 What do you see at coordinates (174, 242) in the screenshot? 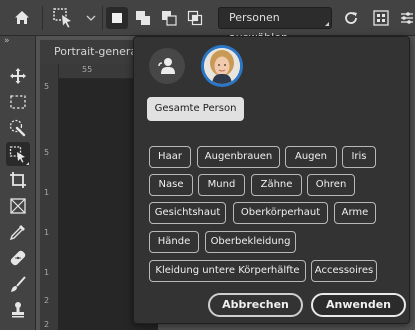
I see `chip-haende: Hände` at bounding box center [174, 242].